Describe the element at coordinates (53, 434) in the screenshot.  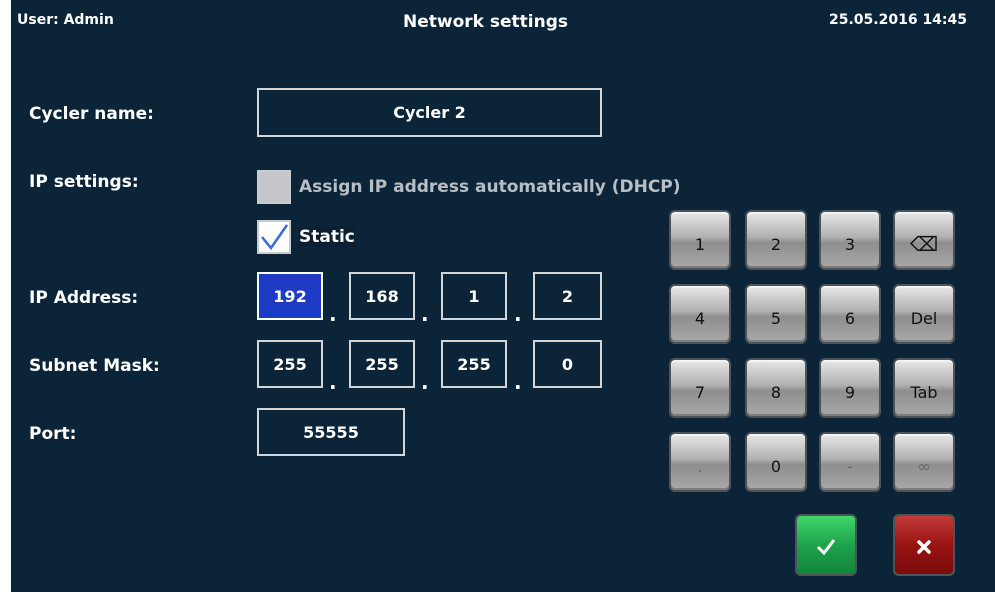
I see `port-label: Port:` at that location.